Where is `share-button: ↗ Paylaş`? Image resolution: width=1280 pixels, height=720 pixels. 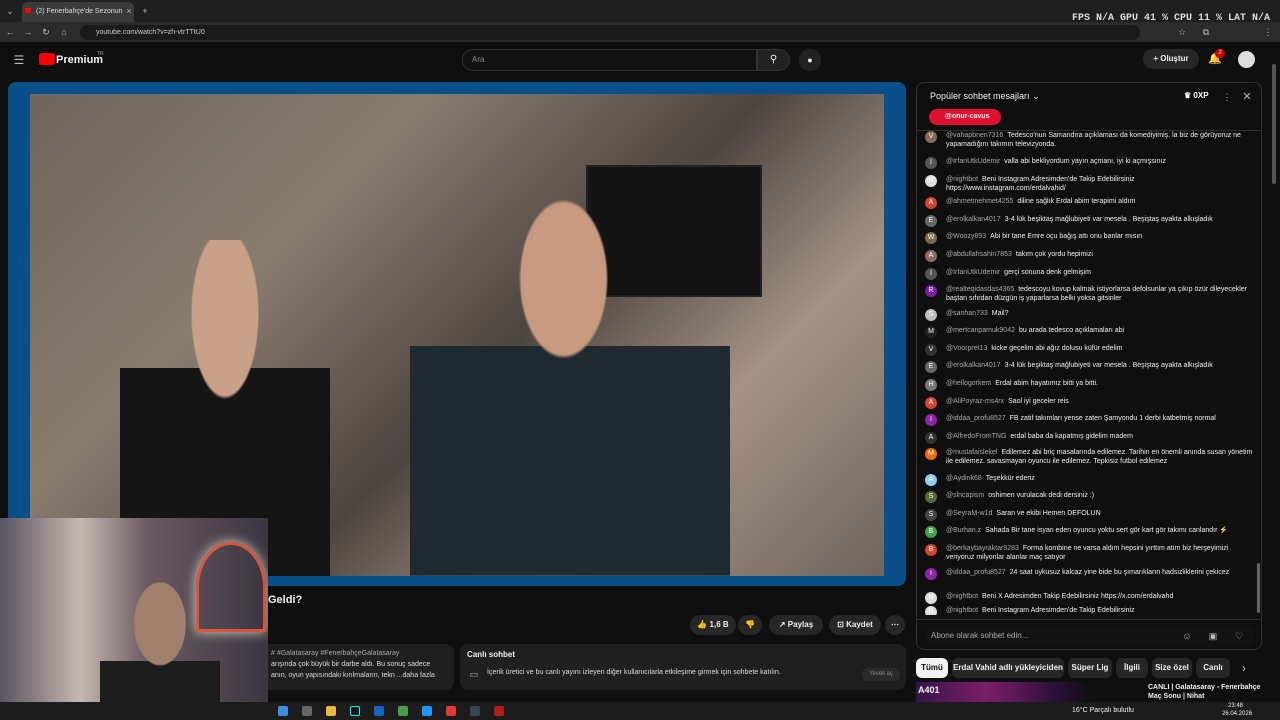 share-button: ↗ Paylaş is located at coordinates (796, 625).